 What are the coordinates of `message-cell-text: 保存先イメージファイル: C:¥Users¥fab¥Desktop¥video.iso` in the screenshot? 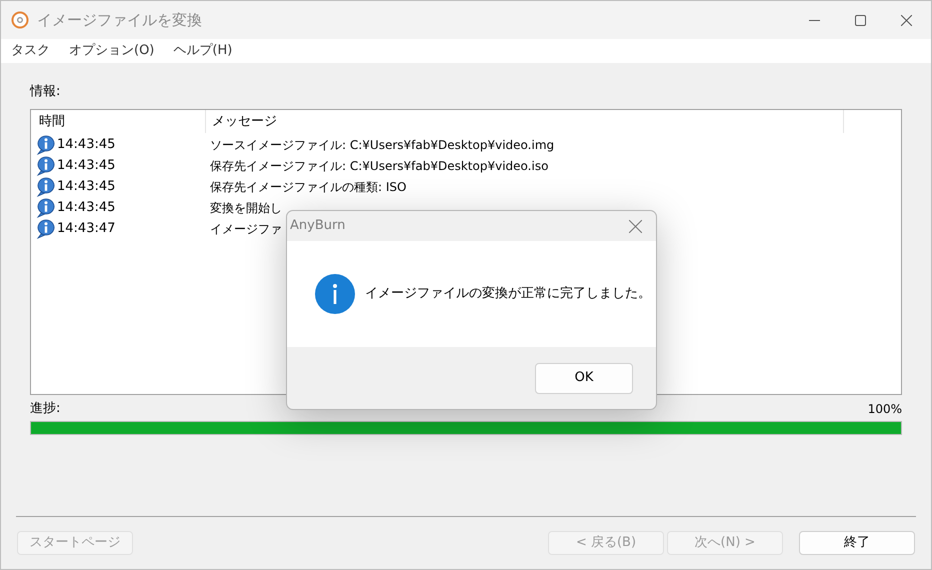 It's located at (378, 166).